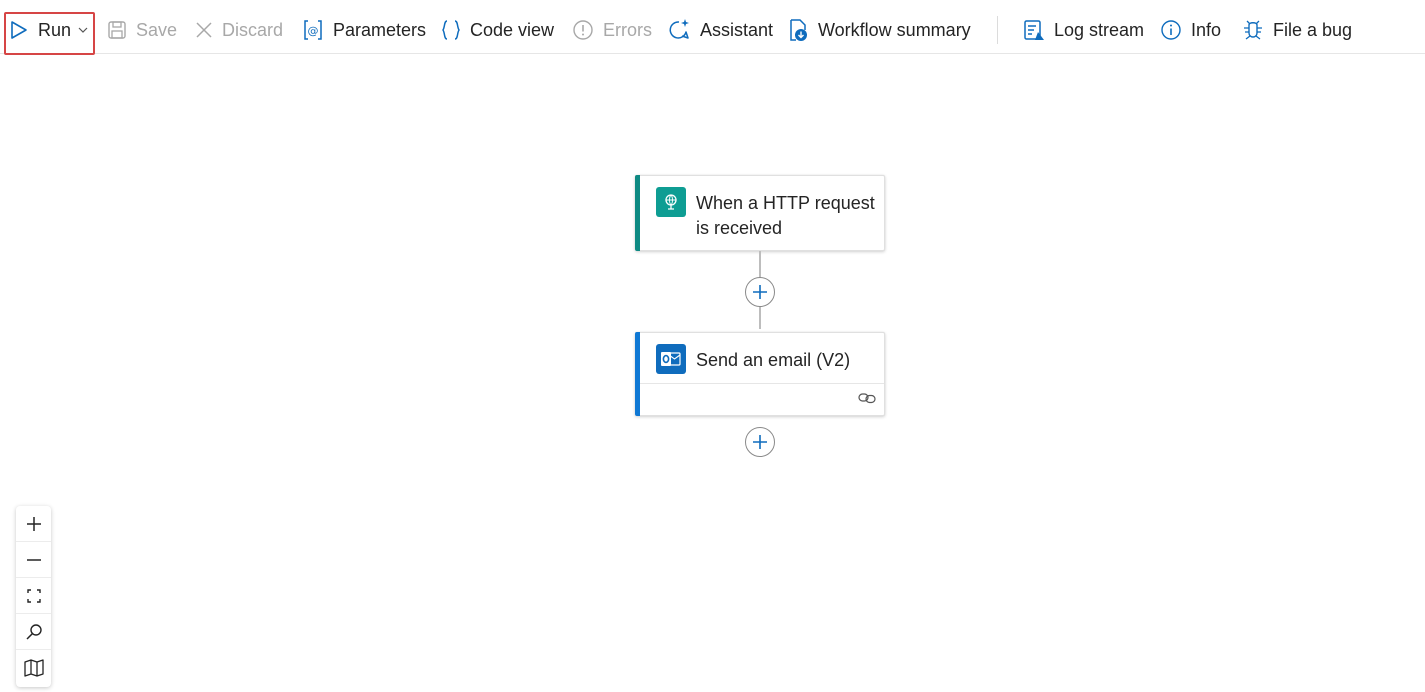  I want to click on action-card-send-email: Send an email (V2), so click(760, 374).